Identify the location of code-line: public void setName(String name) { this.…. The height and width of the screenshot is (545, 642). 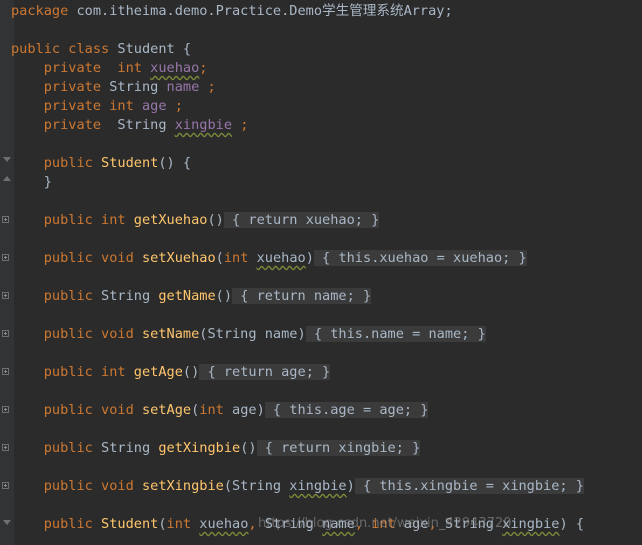
(248, 334).